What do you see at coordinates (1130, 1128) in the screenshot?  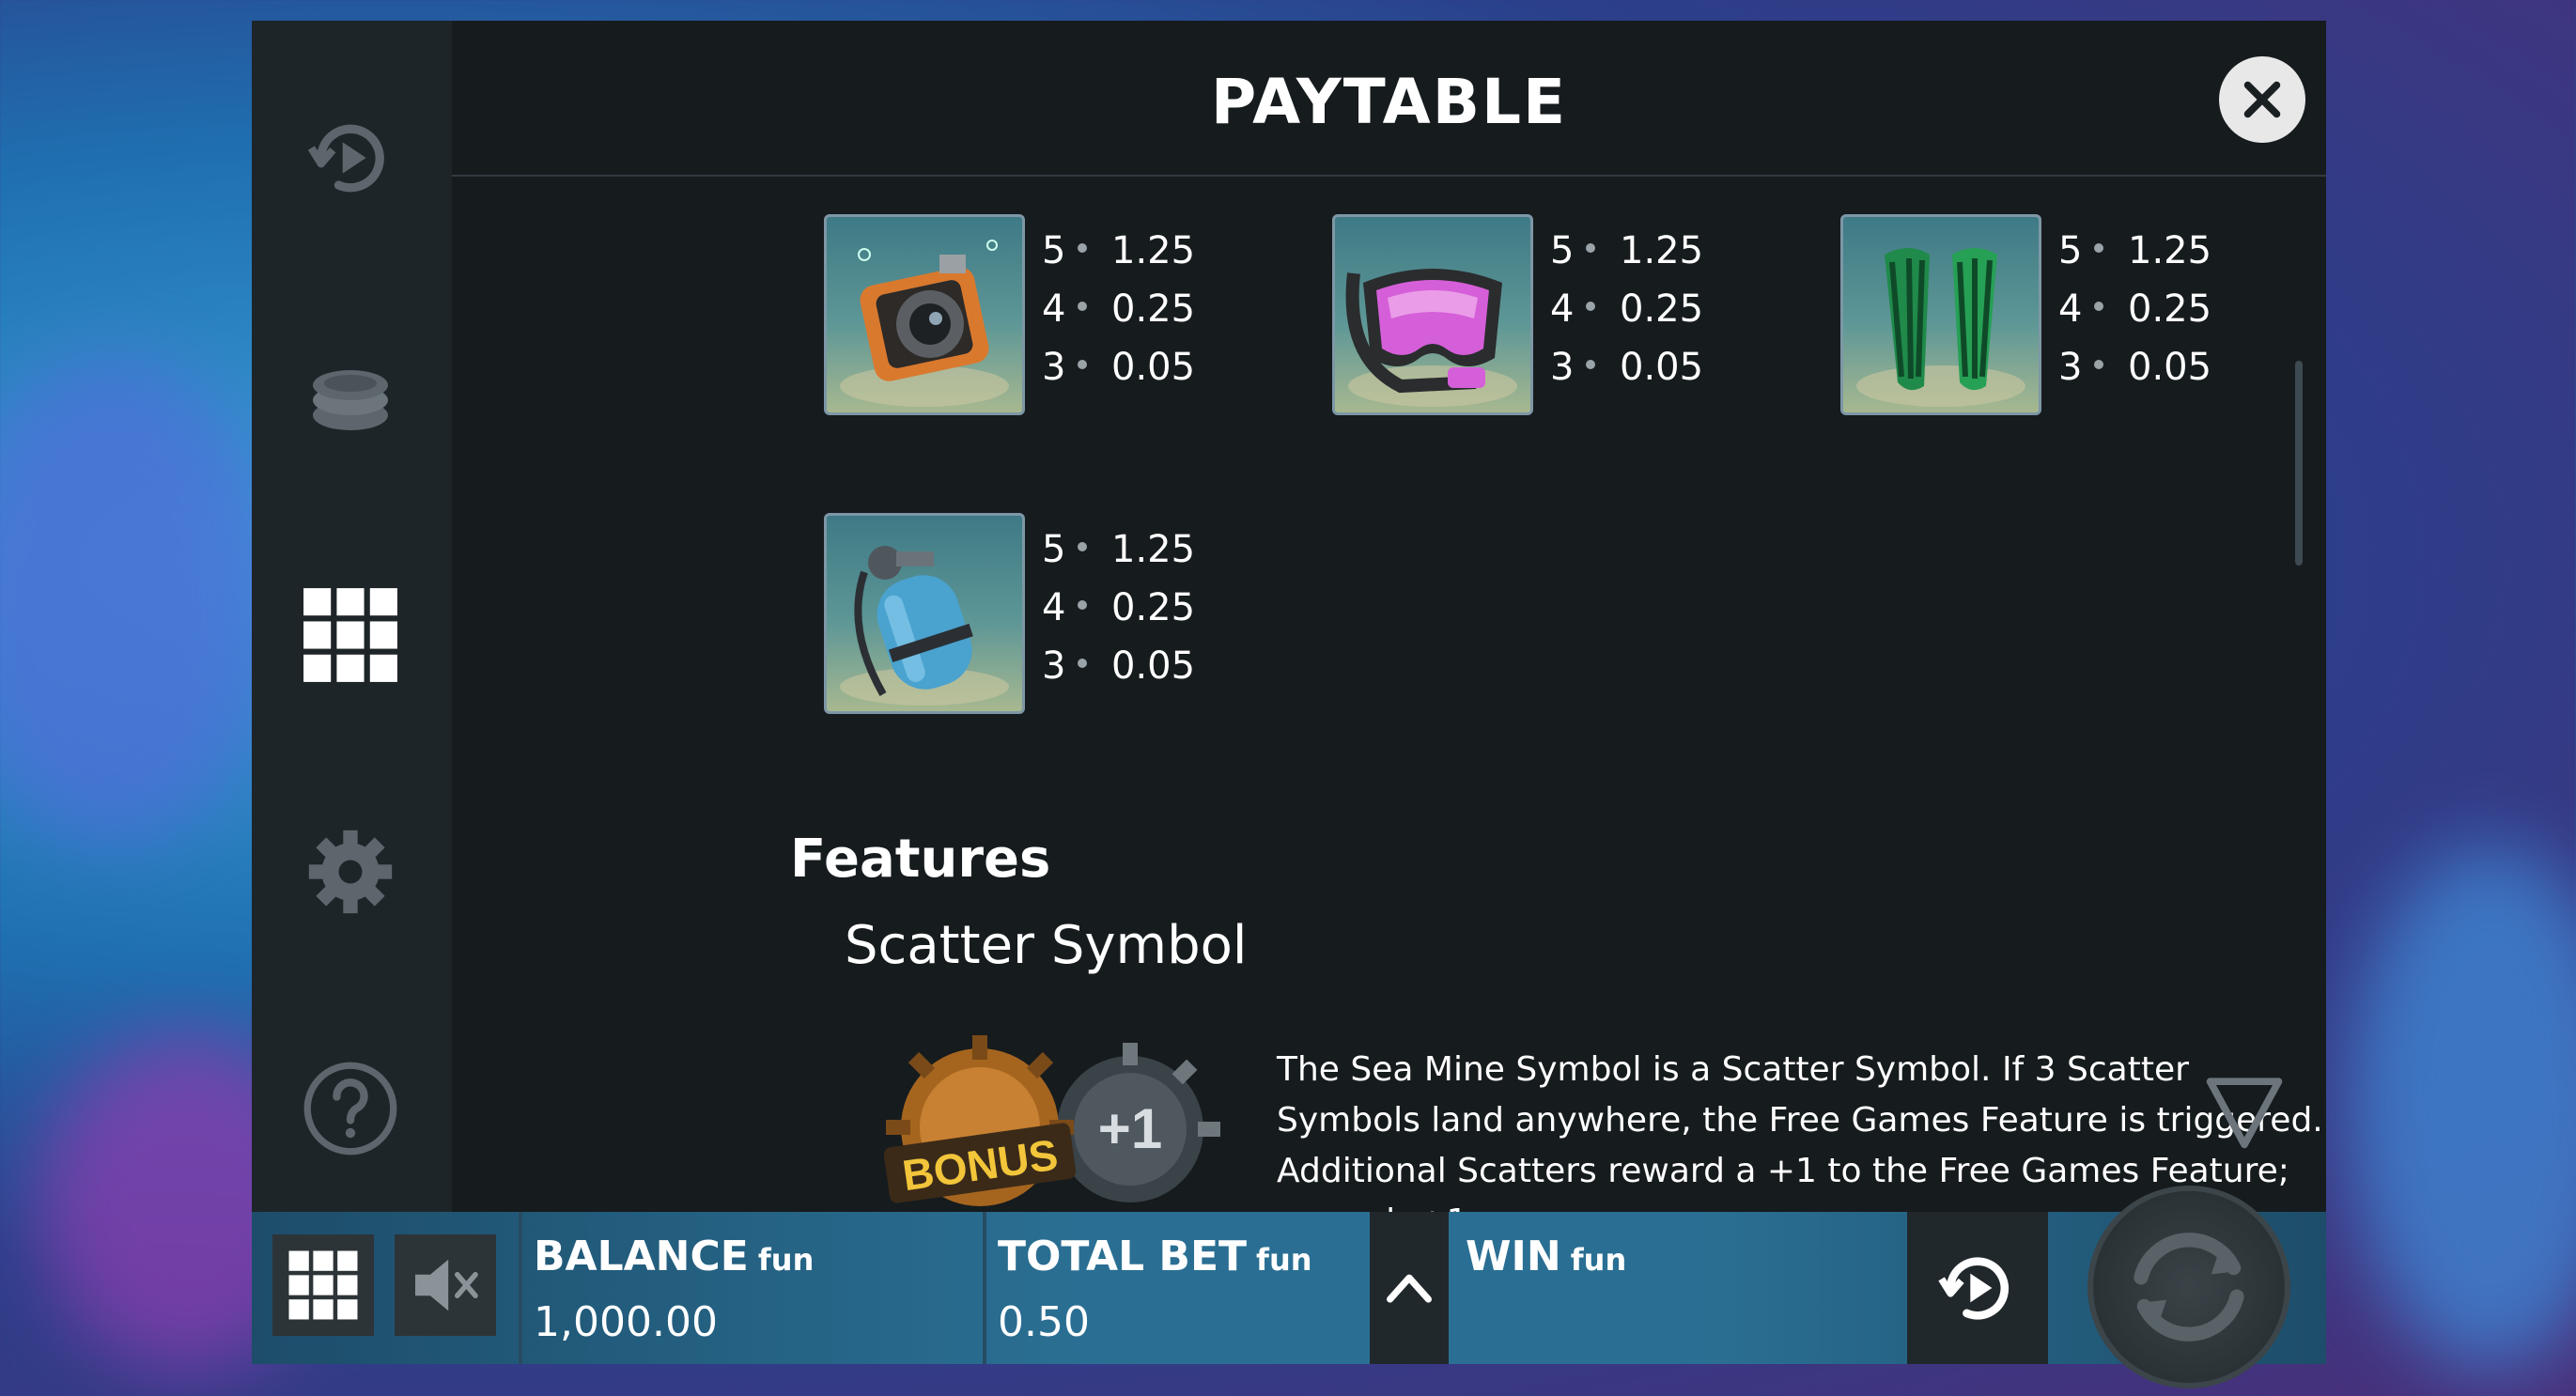 I see `svg-text: +1` at bounding box center [1130, 1128].